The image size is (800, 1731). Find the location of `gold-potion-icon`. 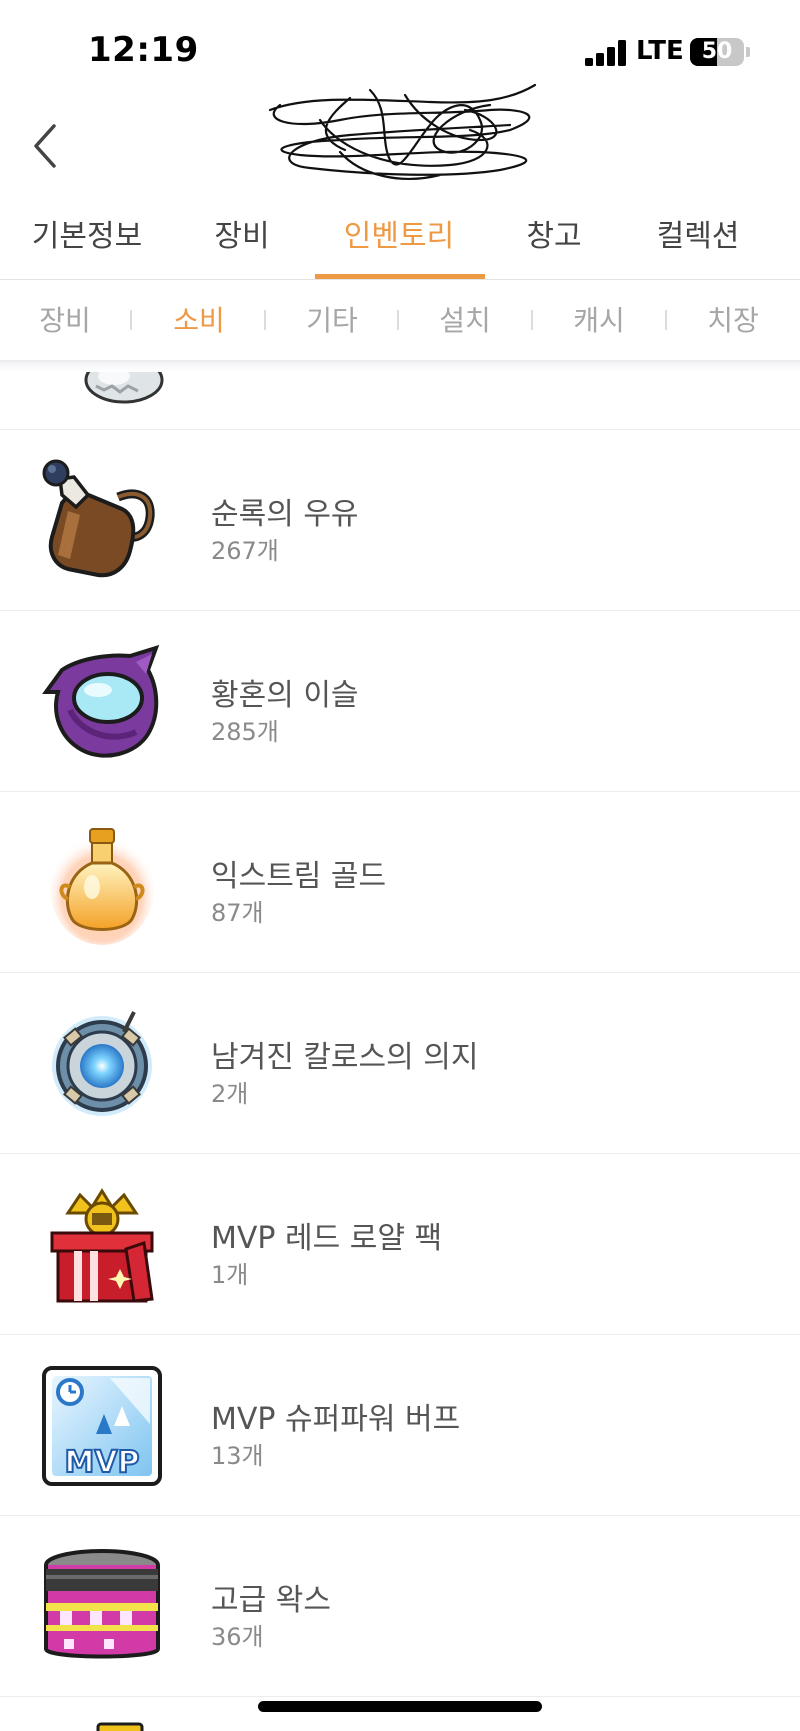

gold-potion-icon is located at coordinates (102, 886).